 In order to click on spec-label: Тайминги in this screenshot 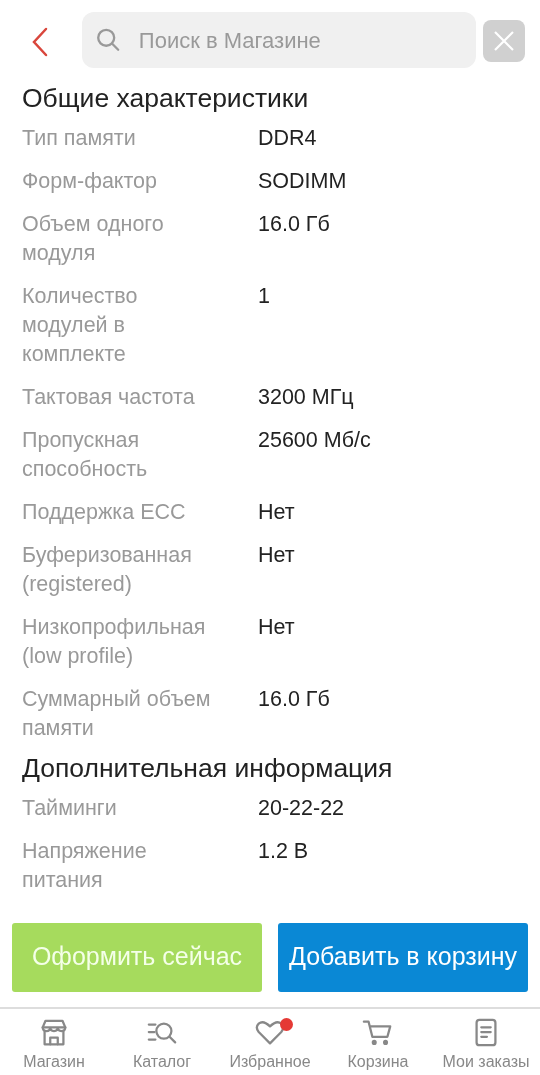, I will do `click(69, 807)`.